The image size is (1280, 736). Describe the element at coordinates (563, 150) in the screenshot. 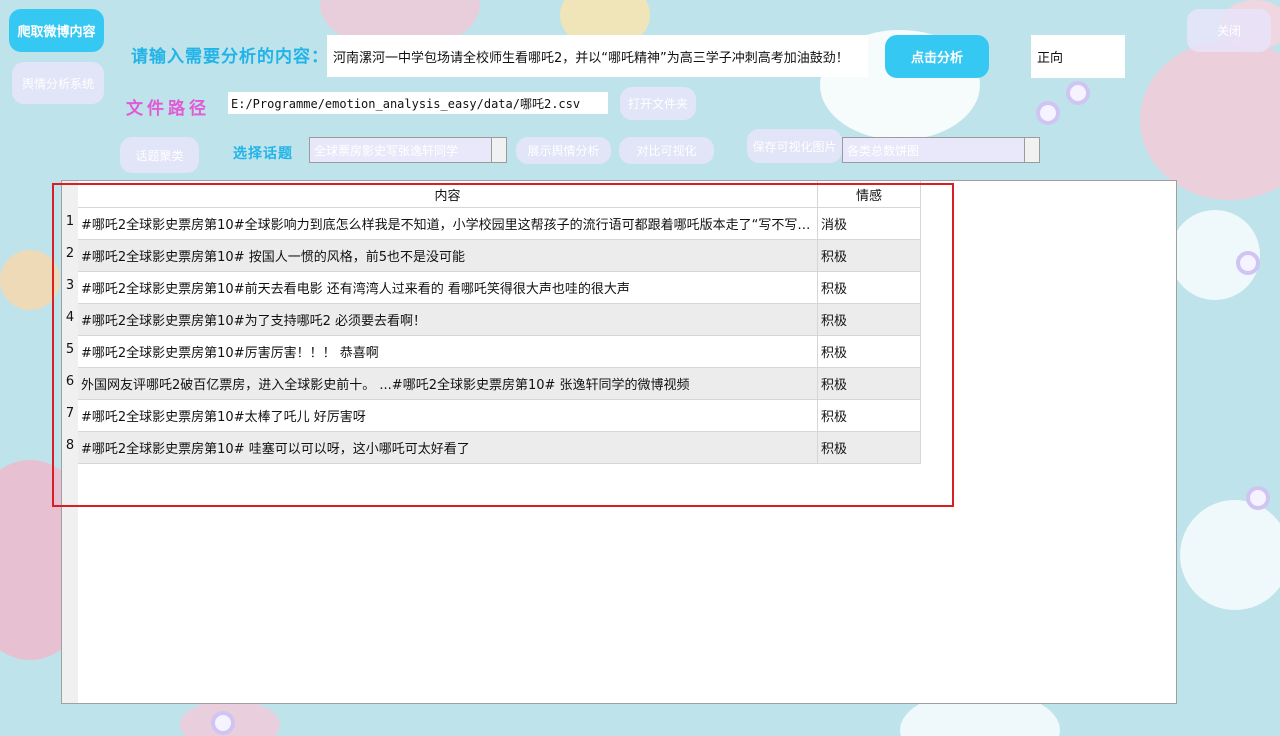

I see `show-analysis-button: 展示舆情分析` at that location.